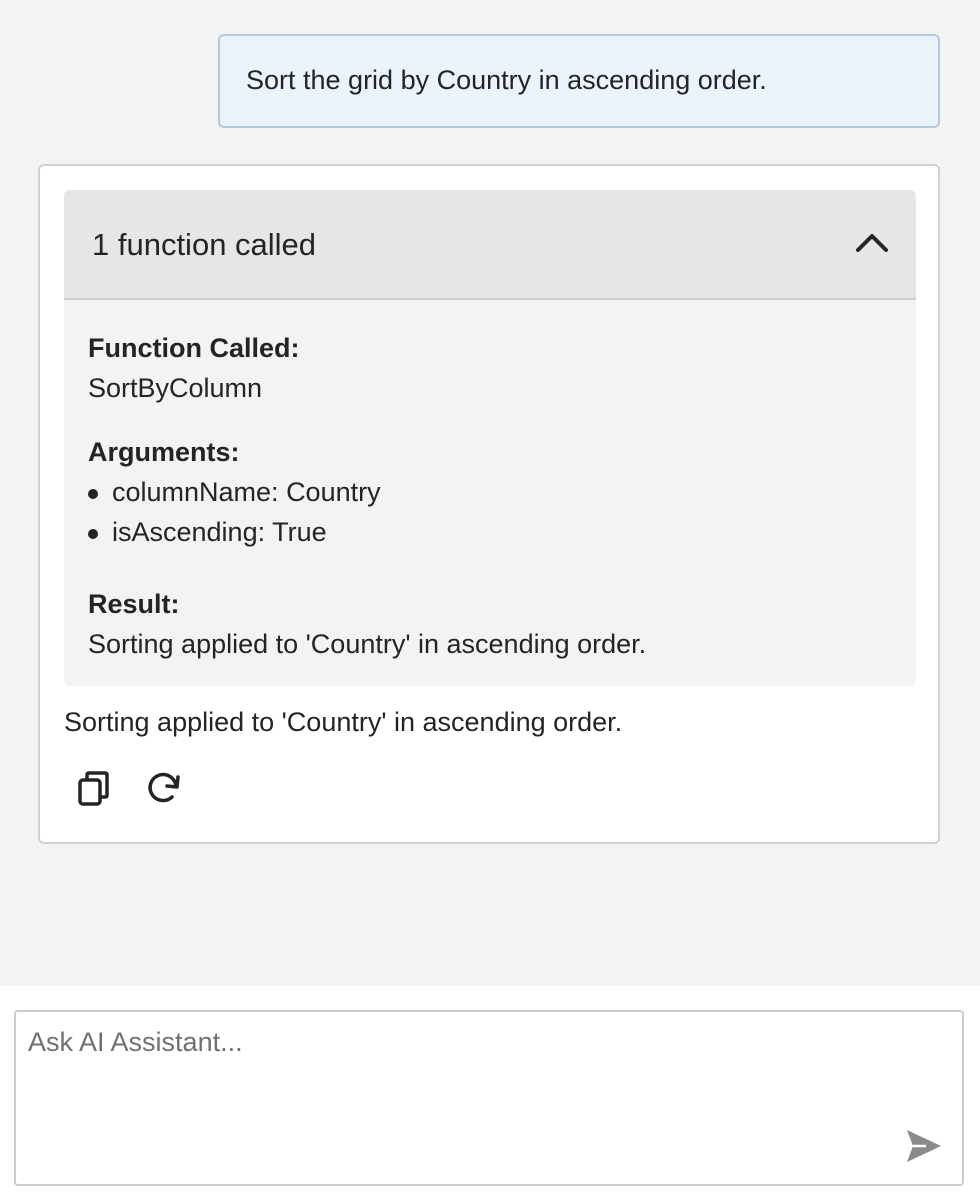  Describe the element at coordinates (204, 244) in the screenshot. I see `function-call-summary: 1 function called` at that location.